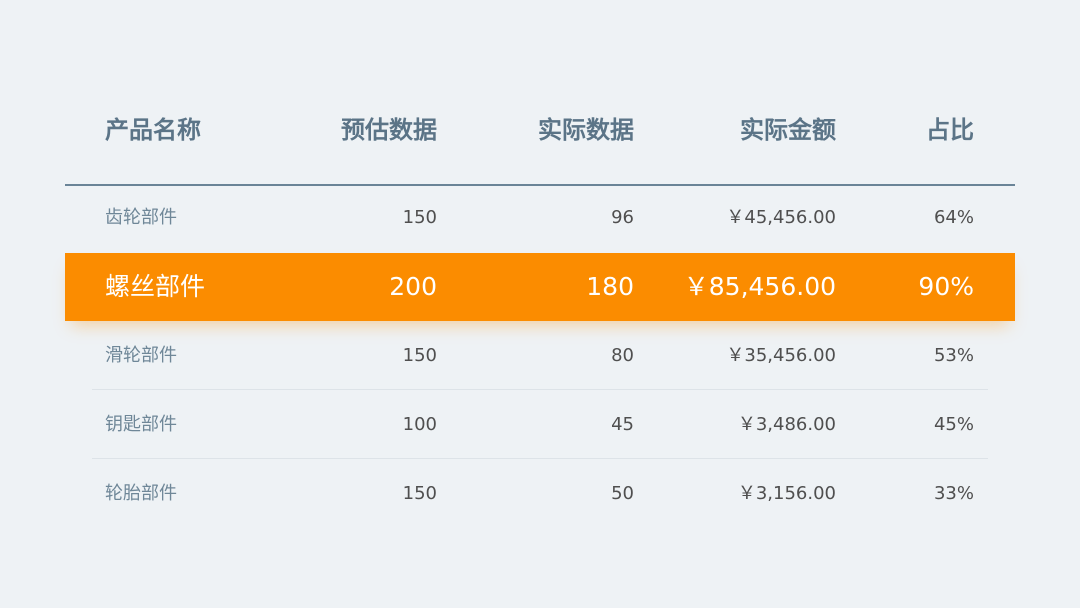 The width and height of the screenshot is (1080, 608). What do you see at coordinates (540, 145) in the screenshot?
I see `table-header: 产品名称 预估数据 实际数据 实际金额 占比` at bounding box center [540, 145].